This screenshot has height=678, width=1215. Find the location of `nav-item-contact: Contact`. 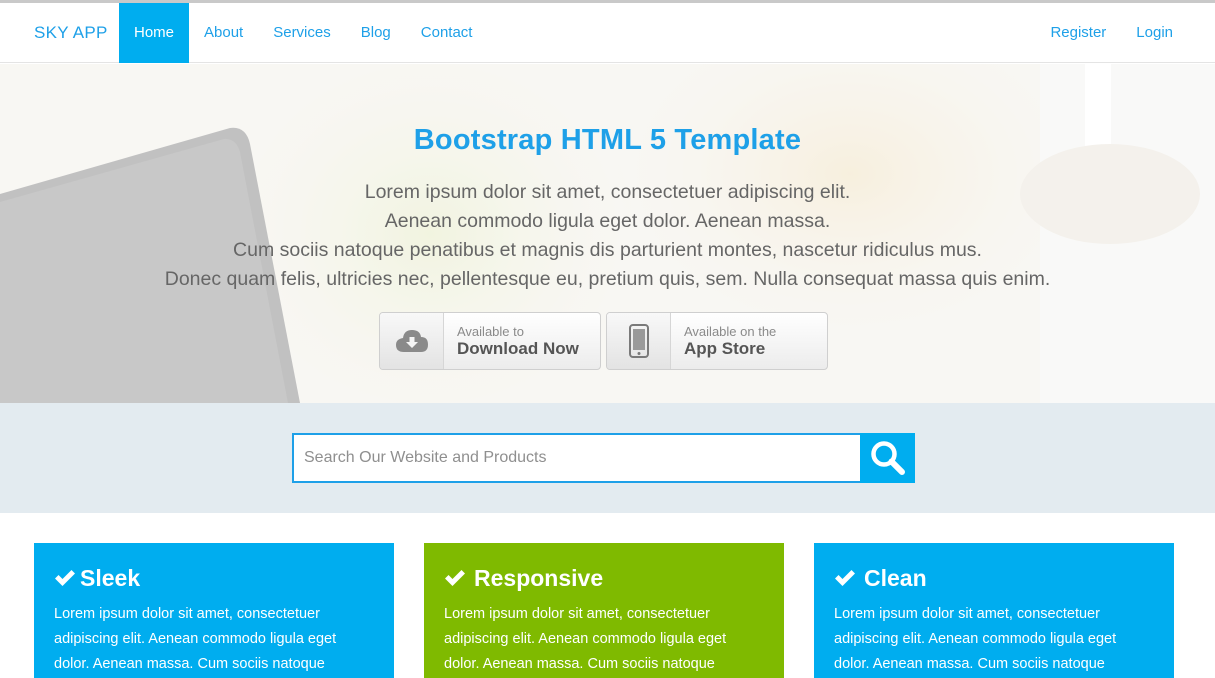

nav-item-contact: Contact is located at coordinates (447, 33).